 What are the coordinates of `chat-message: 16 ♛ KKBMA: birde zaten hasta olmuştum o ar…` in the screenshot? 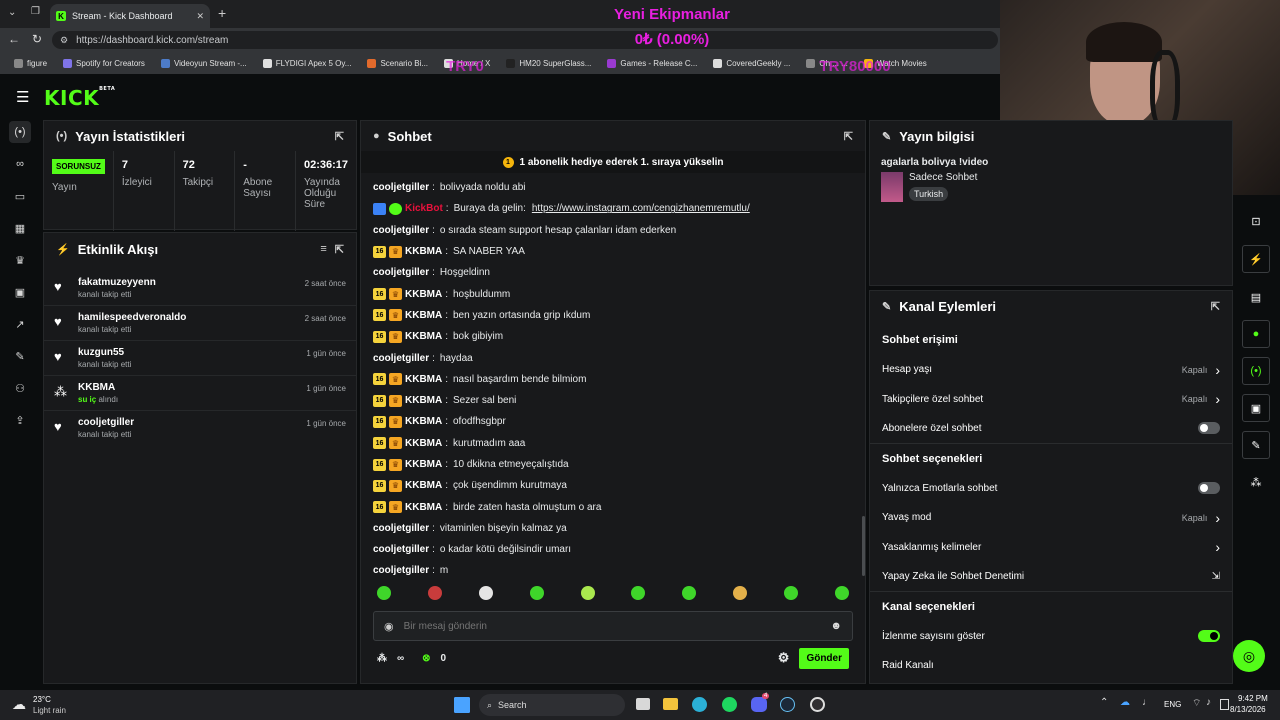 It's located at (613, 506).